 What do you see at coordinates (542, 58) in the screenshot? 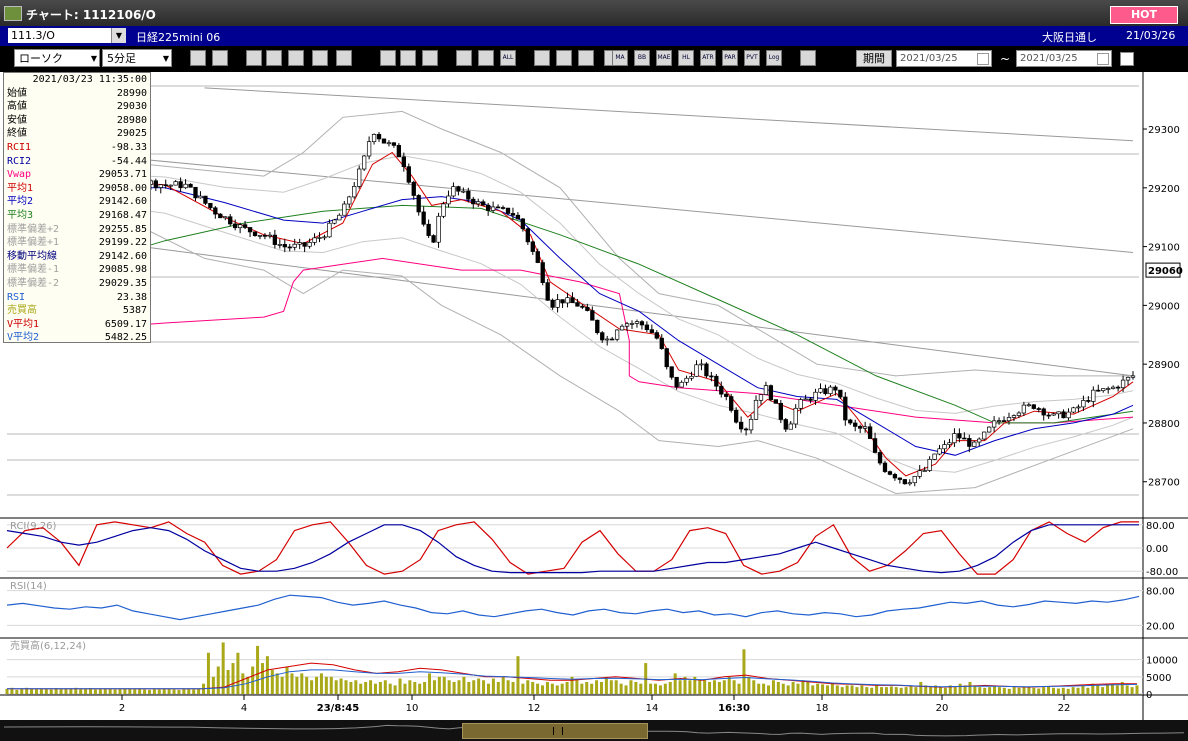
I see `gear-icon` at bounding box center [542, 58].